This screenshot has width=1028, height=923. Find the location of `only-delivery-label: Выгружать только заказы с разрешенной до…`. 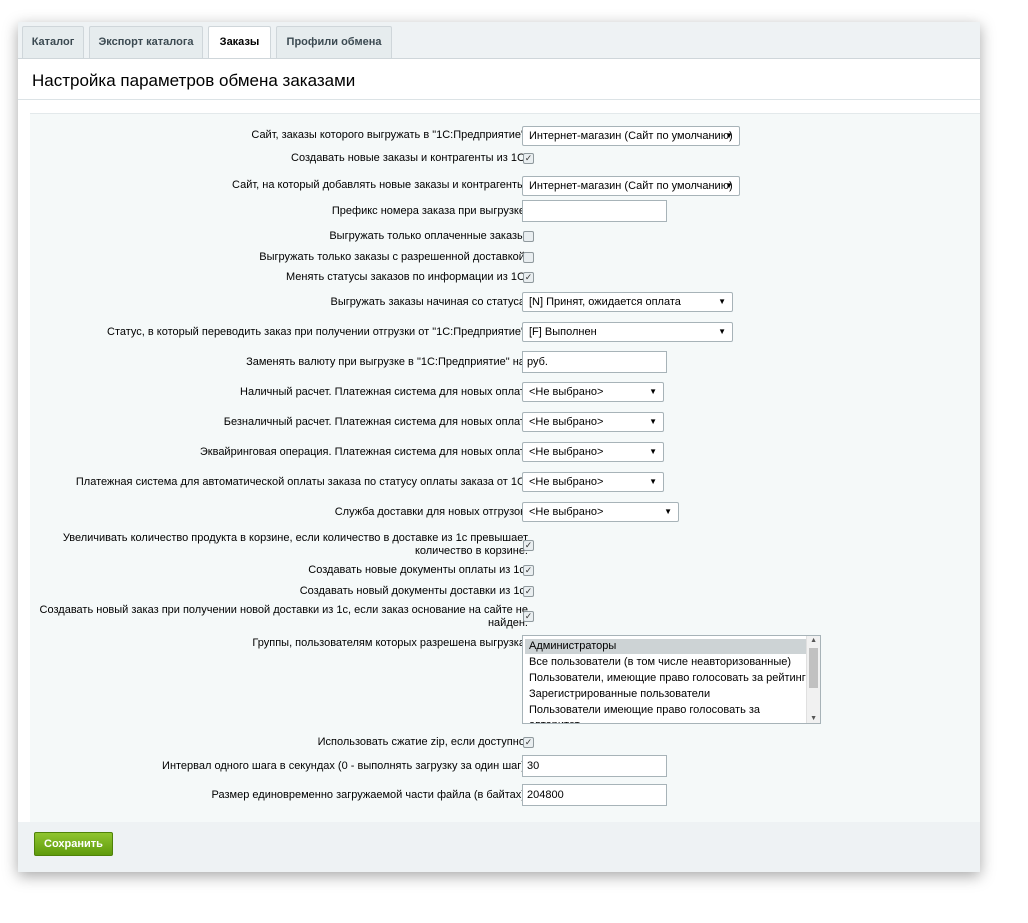

only-delivery-label: Выгружать только заказы с разрешенной до… is located at coordinates (393, 257).